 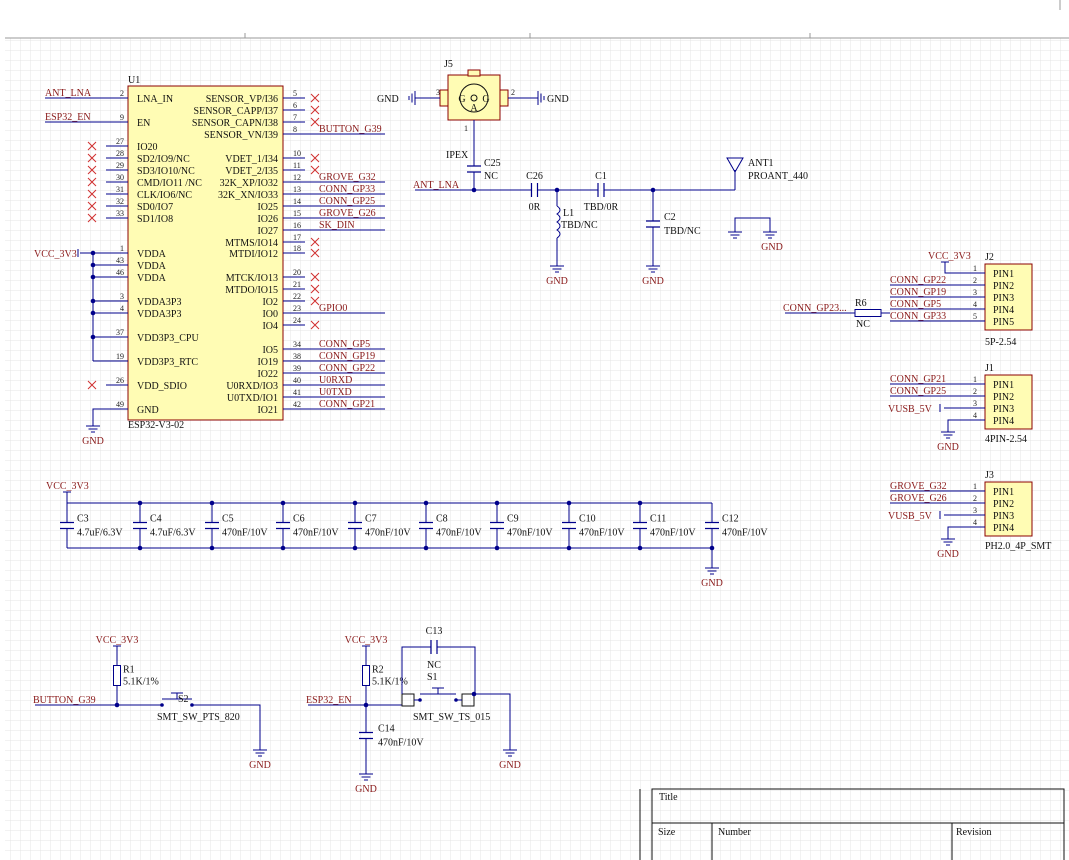 What do you see at coordinates (1003, 322) in the screenshot?
I see `j2-pin-name: PIN5` at bounding box center [1003, 322].